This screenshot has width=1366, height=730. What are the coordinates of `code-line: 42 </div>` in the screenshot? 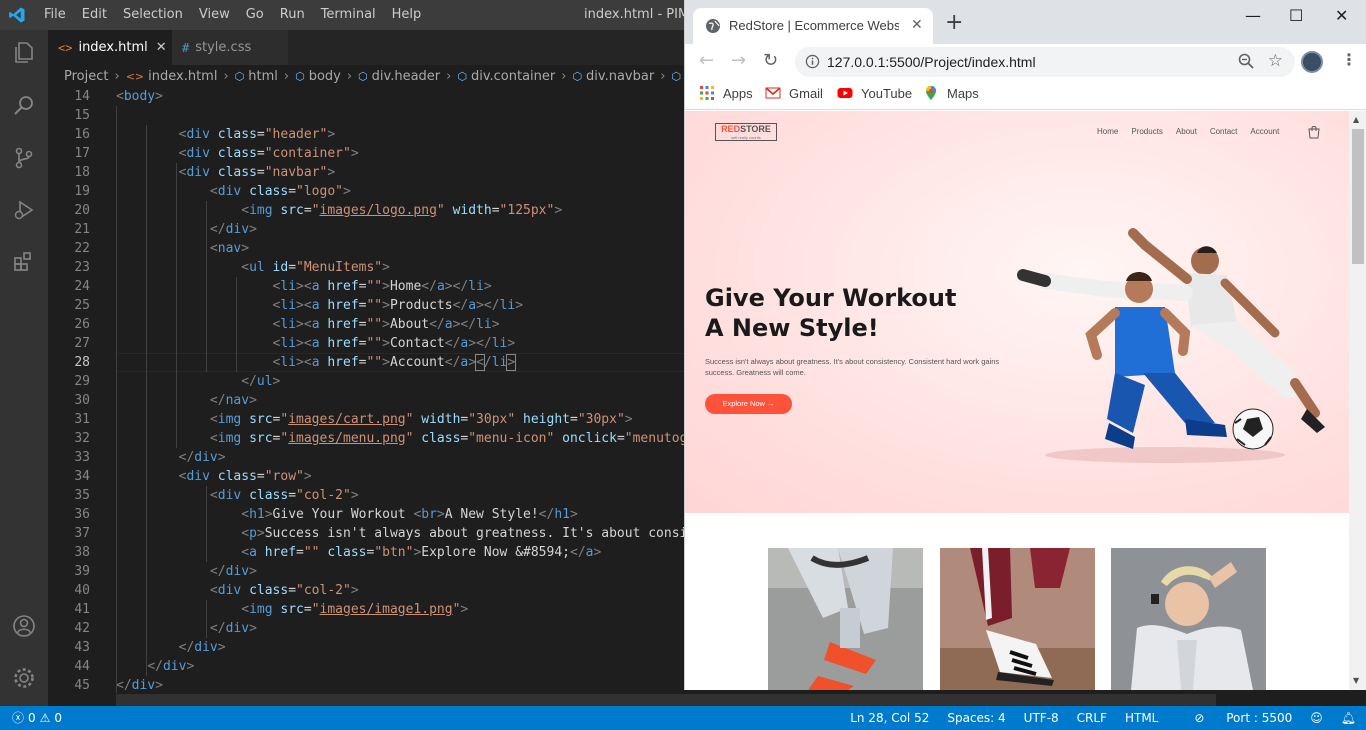 It's located at (366, 628).